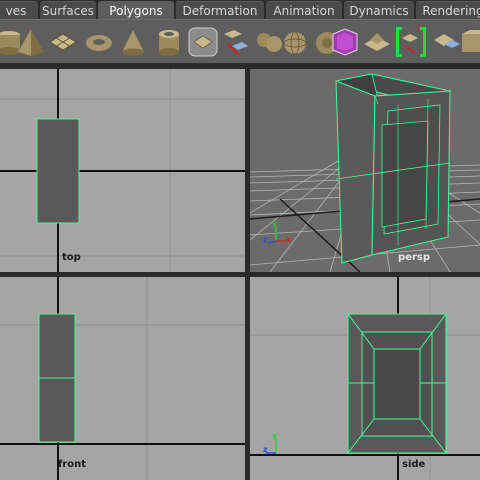 The width and height of the screenshot is (480, 480). I want to click on tab-deformation: Deformation, so click(220, 10).